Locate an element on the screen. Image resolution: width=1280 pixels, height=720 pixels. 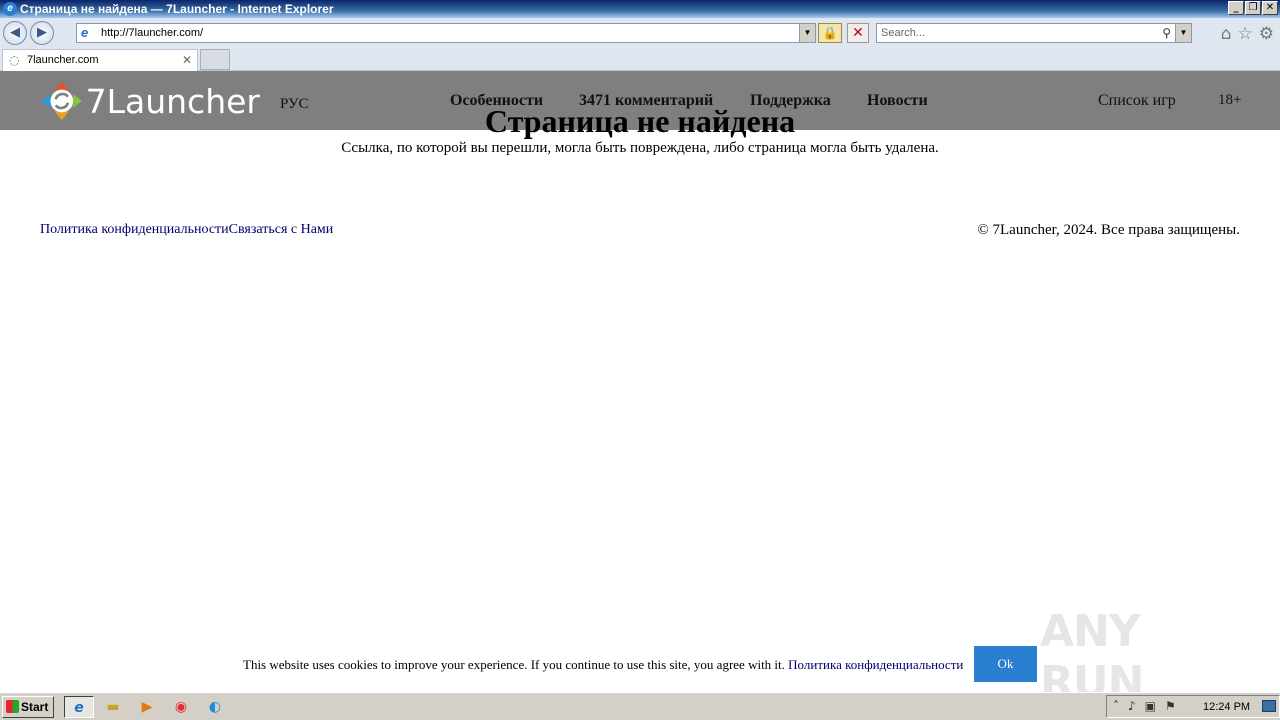
edge-icon: ◐ is located at coordinates (215, 707).